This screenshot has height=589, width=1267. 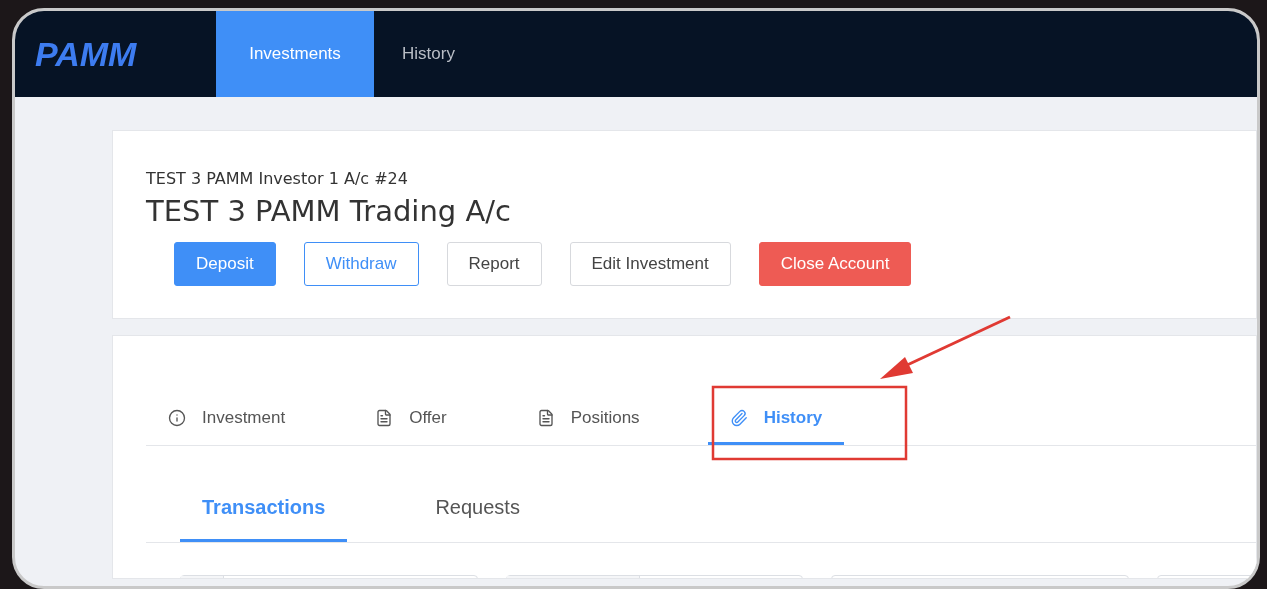 What do you see at coordinates (477, 513) in the screenshot?
I see `sub-tab: Requests` at bounding box center [477, 513].